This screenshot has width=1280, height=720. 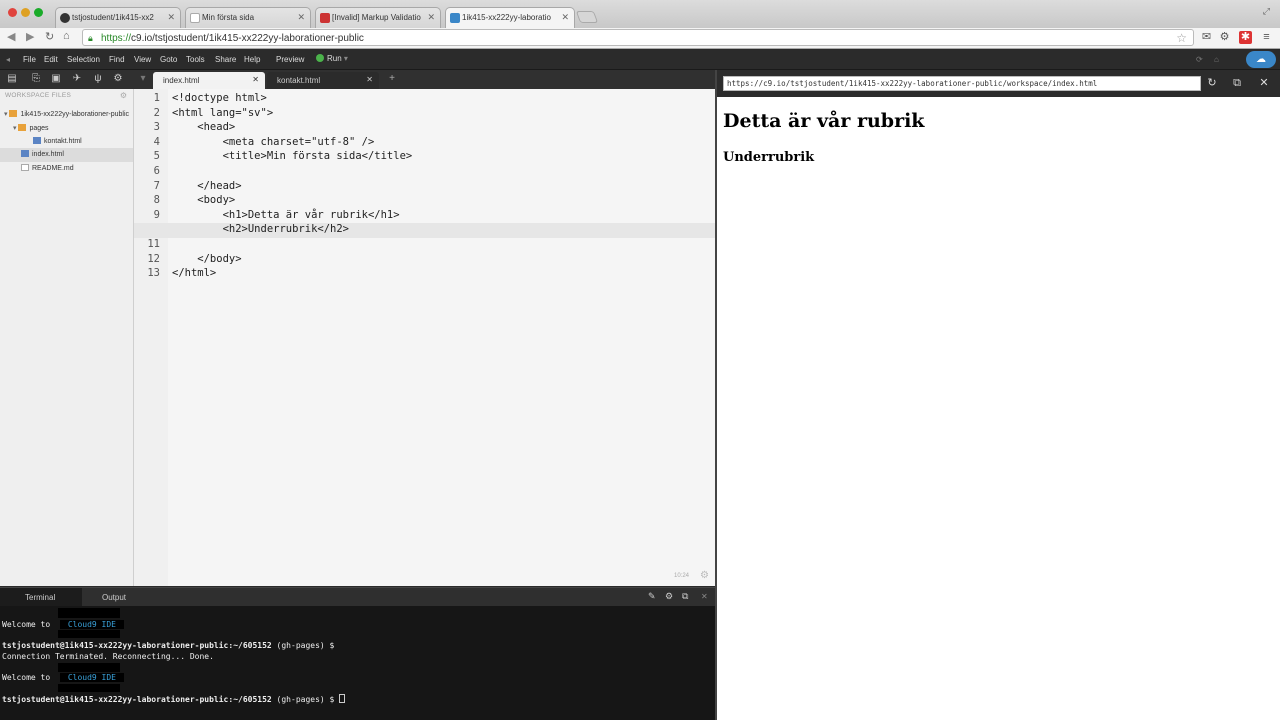 What do you see at coordinates (156, 200) in the screenshot?
I see `line-number: 8` at bounding box center [156, 200].